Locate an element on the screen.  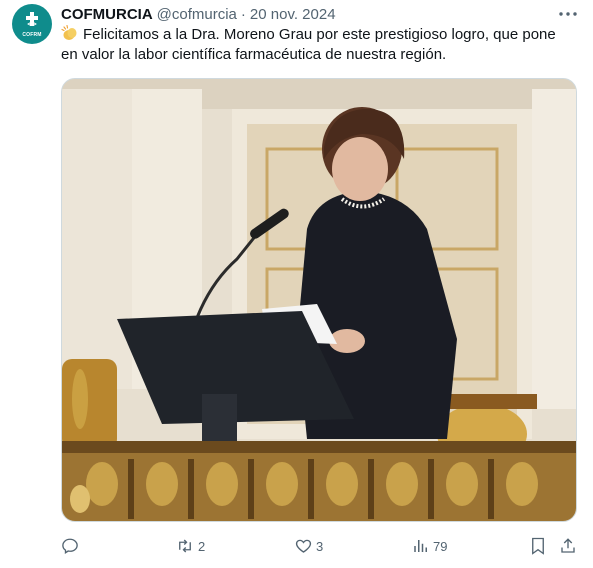
author-display-name: COFMURCIA is located at coordinates (107, 14).